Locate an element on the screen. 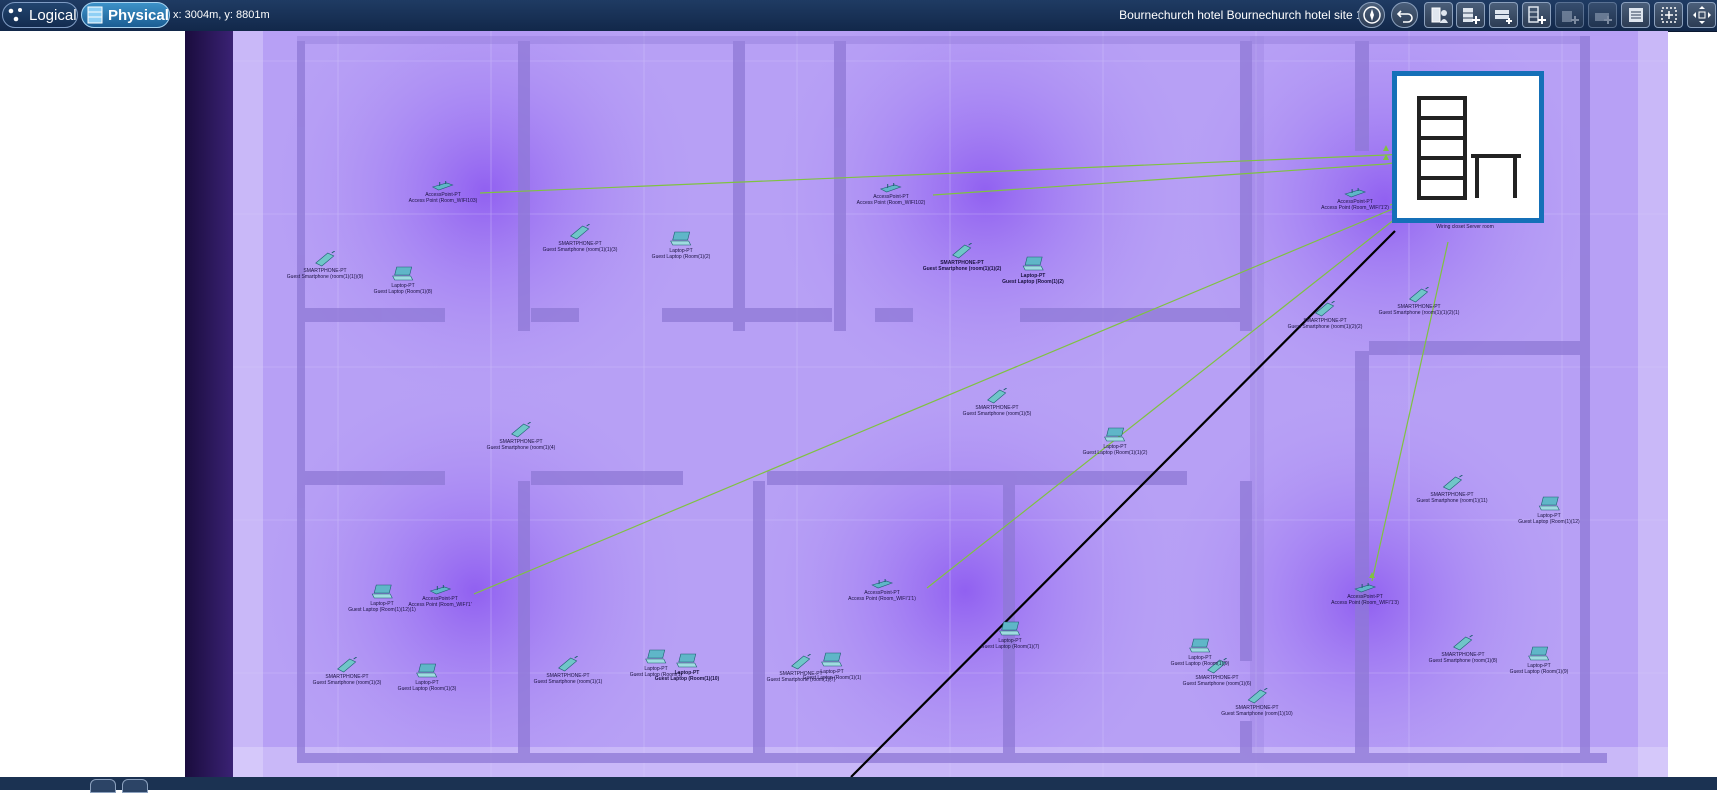  physical-mode-button: Physical is located at coordinates (125, 15).